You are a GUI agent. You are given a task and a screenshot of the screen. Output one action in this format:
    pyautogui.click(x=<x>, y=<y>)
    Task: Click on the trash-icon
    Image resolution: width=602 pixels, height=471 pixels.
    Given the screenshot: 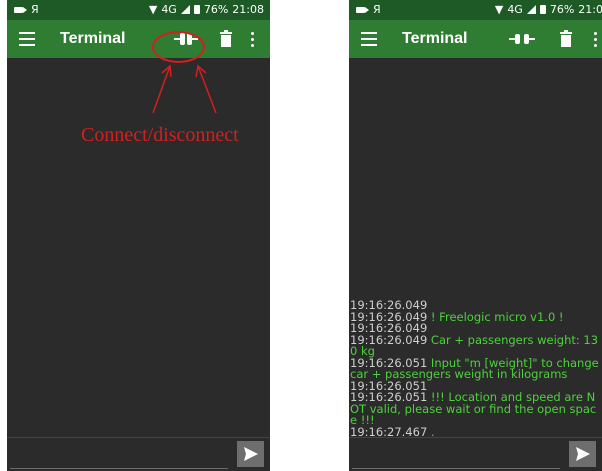 What is the action you would take?
    pyautogui.click(x=566, y=38)
    